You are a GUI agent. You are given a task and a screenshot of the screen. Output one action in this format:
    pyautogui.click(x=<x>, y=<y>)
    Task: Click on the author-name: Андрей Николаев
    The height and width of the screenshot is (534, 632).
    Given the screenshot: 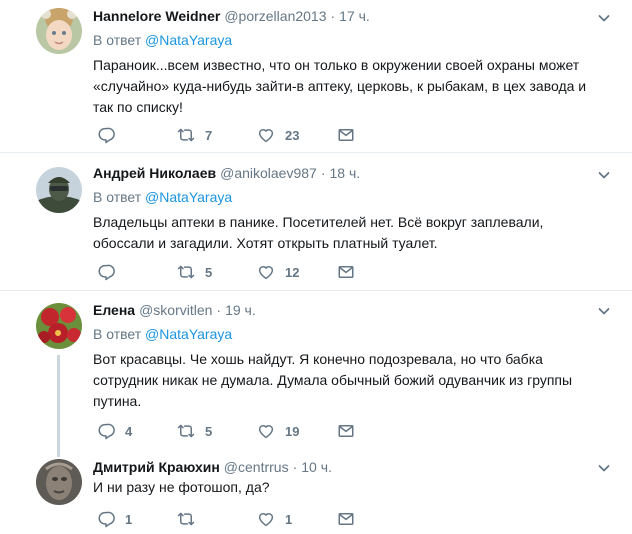 What is the action you would take?
    pyautogui.click(x=154, y=173)
    